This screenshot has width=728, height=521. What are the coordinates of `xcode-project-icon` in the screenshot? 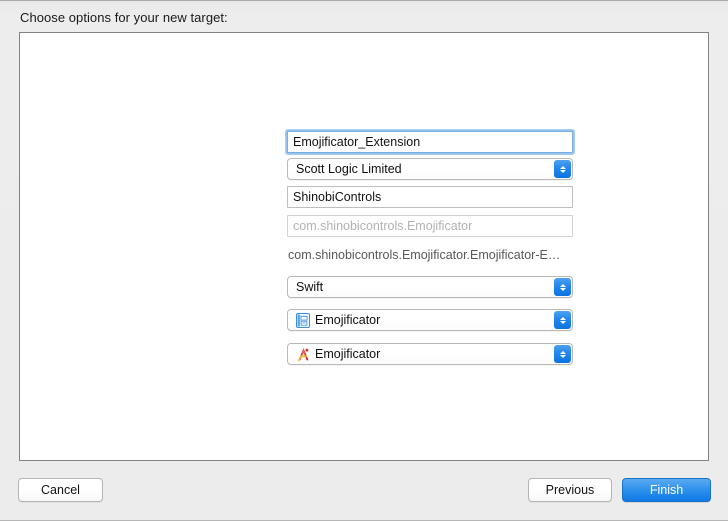 It's located at (303, 320).